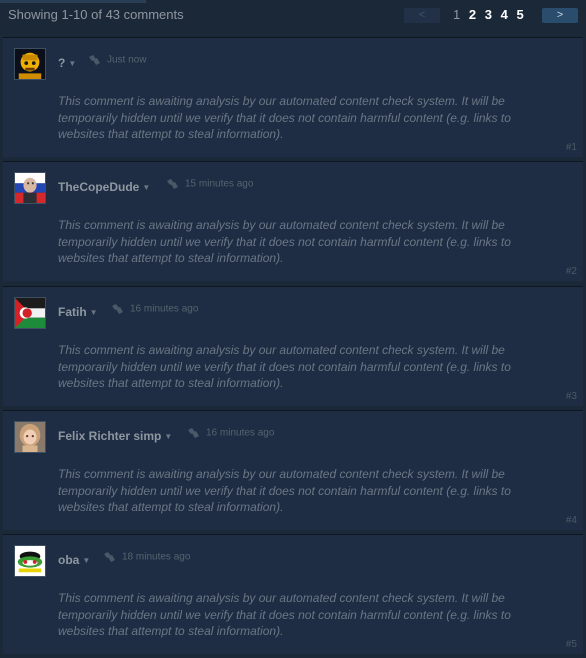 Image resolution: width=586 pixels, height=658 pixels. I want to click on comment-index: #5, so click(571, 644).